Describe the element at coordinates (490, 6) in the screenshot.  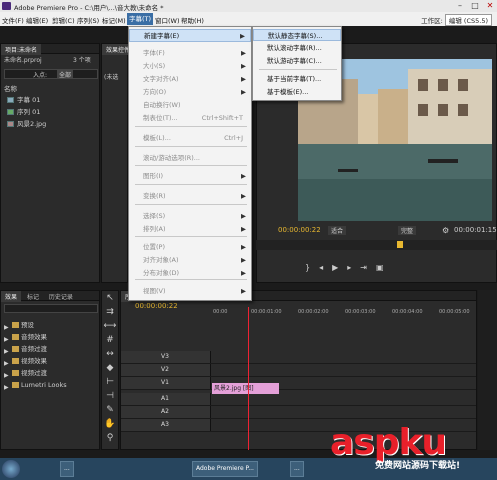
I see `close-button: ✕` at that location.